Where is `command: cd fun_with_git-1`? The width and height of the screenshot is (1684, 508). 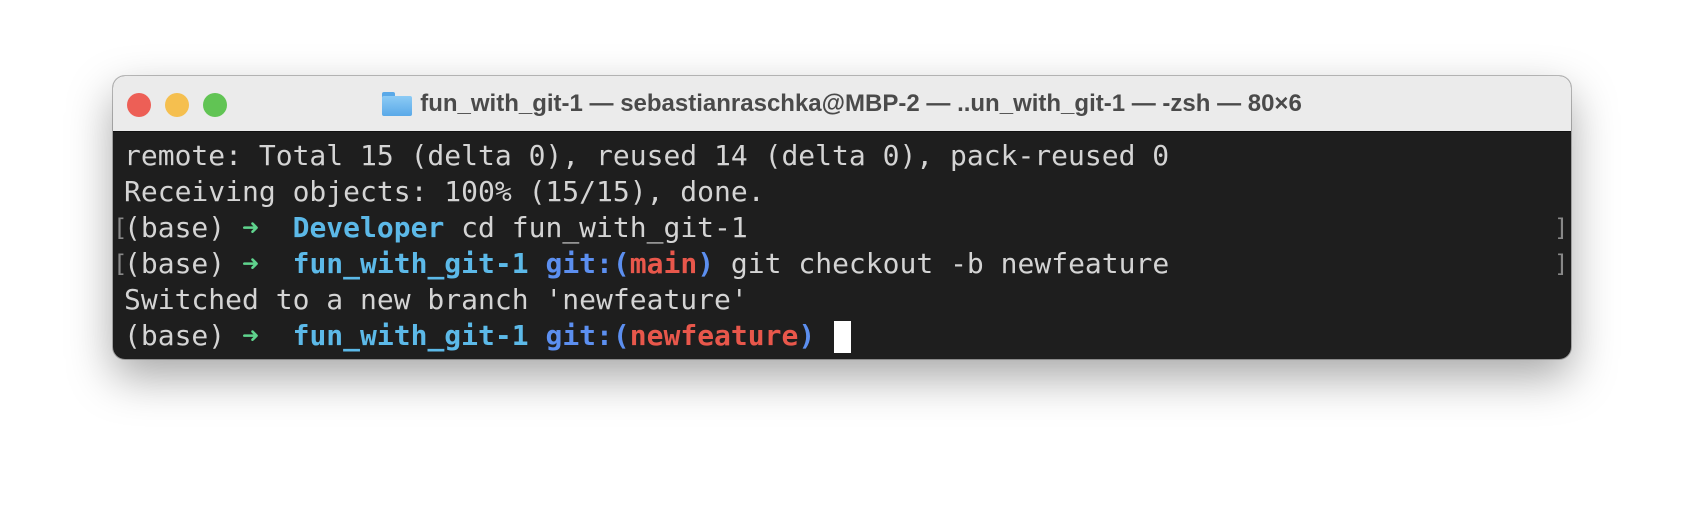
command: cd fun_with_git-1 is located at coordinates (596, 227).